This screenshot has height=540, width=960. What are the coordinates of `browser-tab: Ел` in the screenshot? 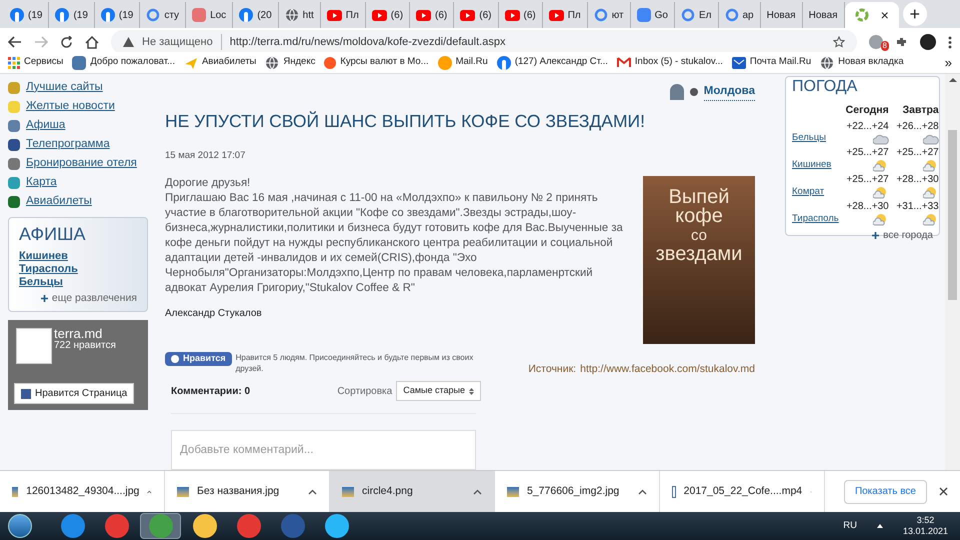 It's located at (696, 15).